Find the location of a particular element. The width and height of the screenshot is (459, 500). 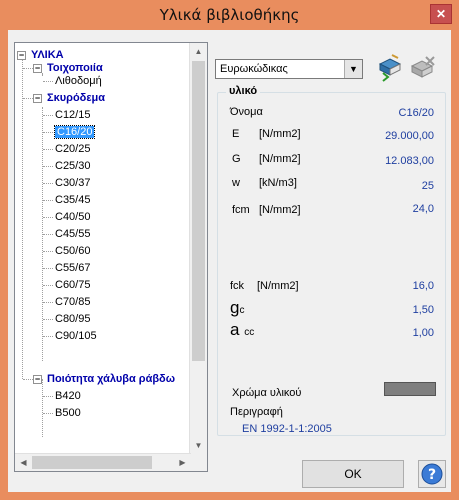

help-icon: ? is located at coordinates (432, 474).